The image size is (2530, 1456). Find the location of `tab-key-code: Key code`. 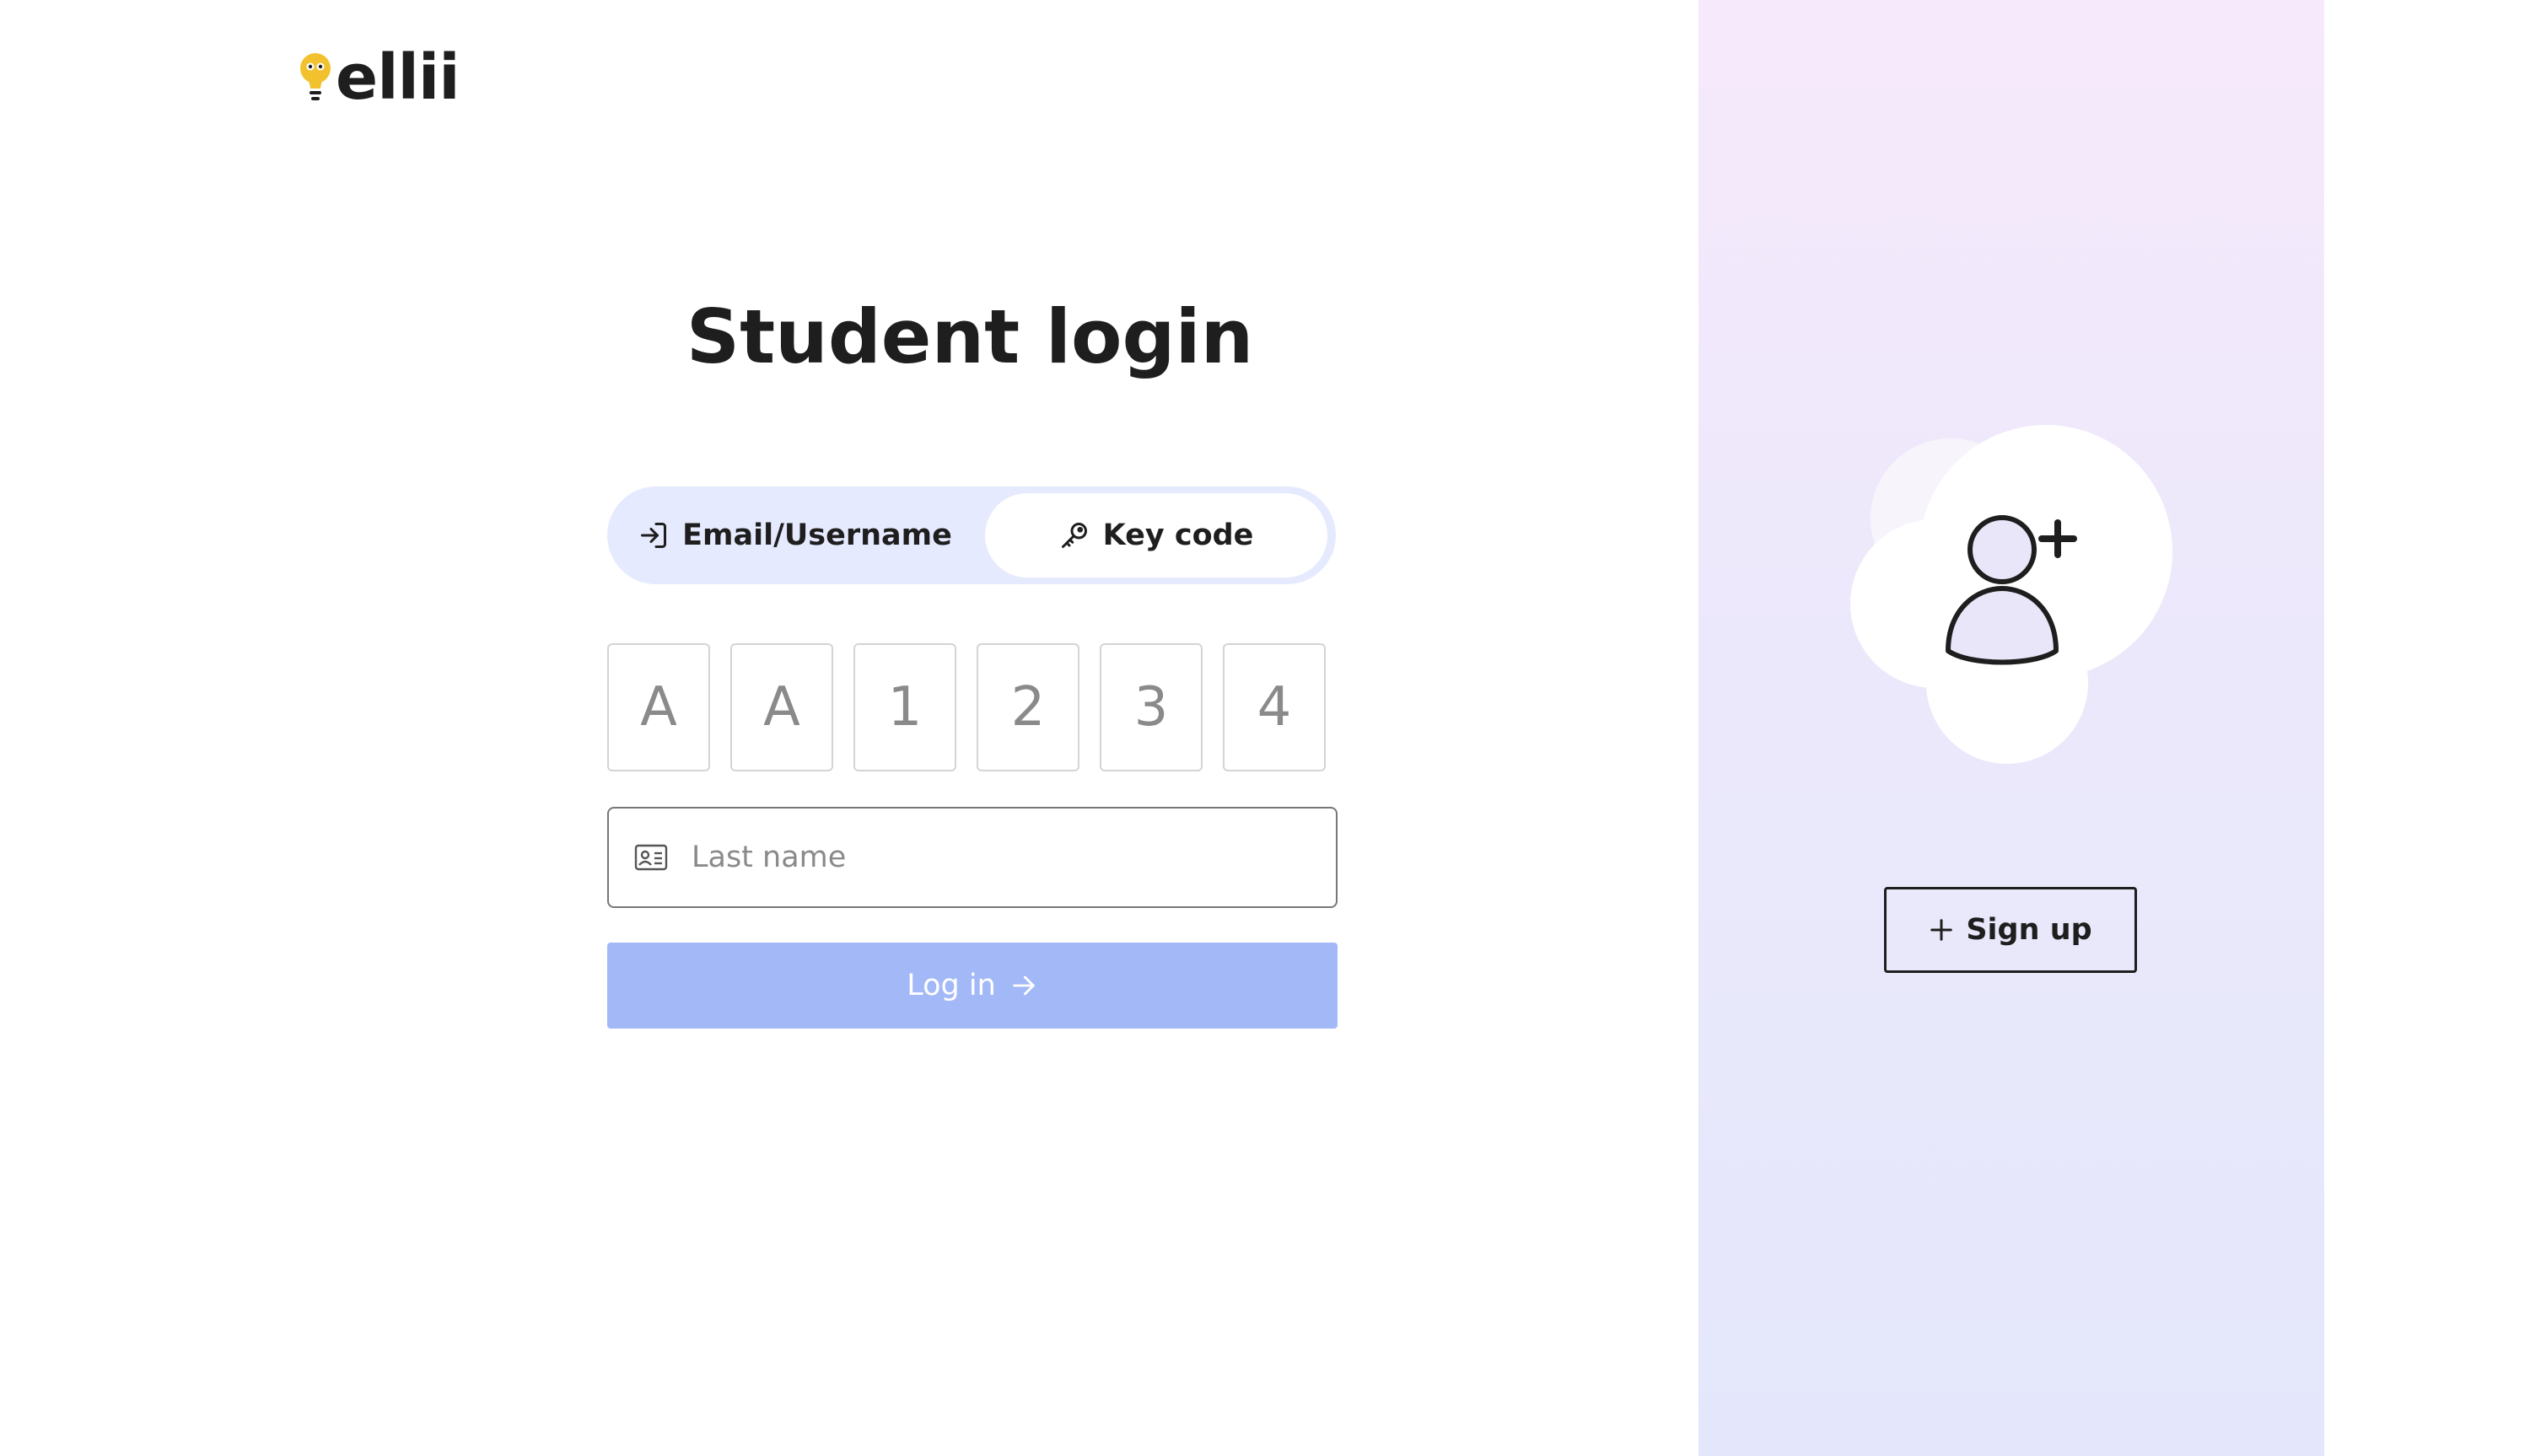

tab-key-code: Key code is located at coordinates (1156, 535).